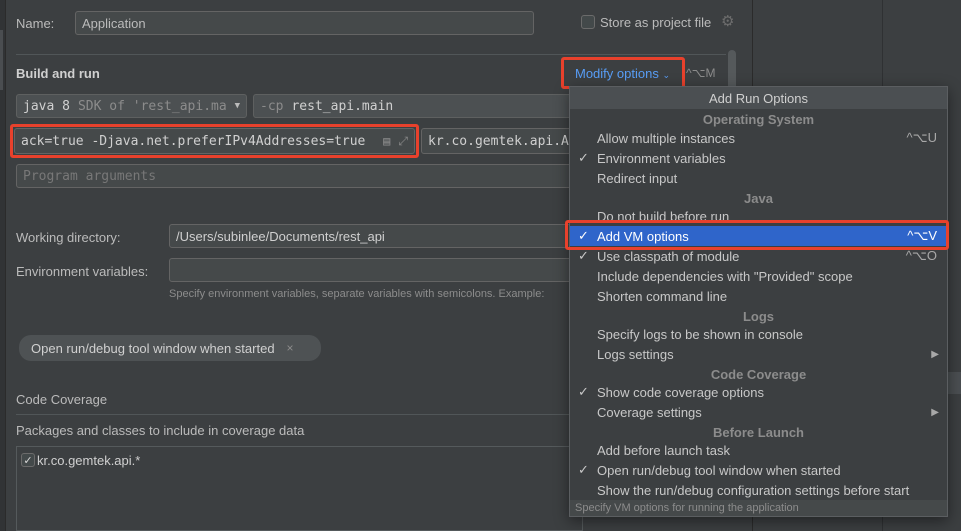 The height and width of the screenshot is (531, 961). What do you see at coordinates (58, 73) in the screenshot?
I see `build-and-run-title: Build and run` at bounding box center [58, 73].